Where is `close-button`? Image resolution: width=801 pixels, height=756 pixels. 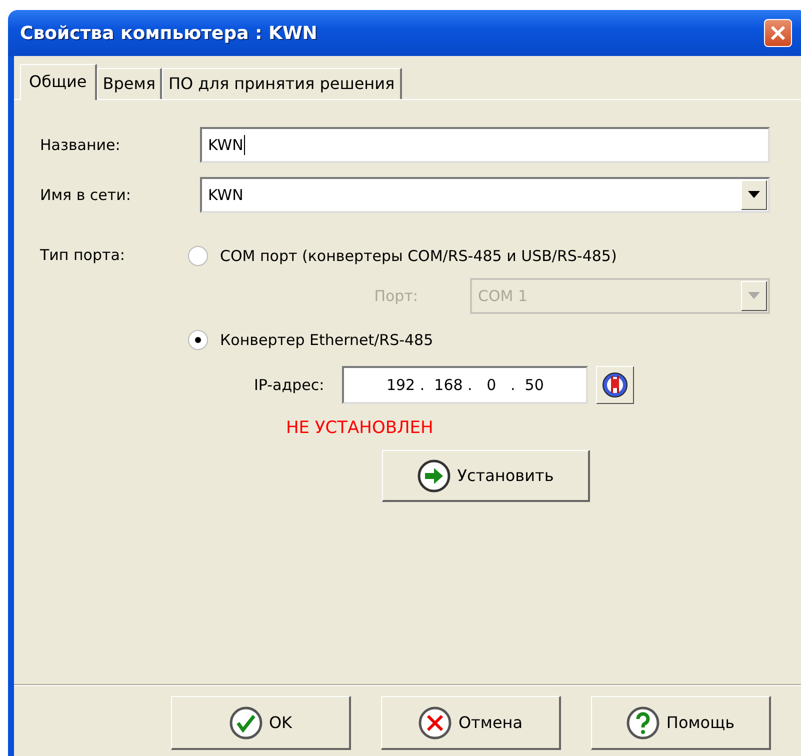
close-button is located at coordinates (778, 33).